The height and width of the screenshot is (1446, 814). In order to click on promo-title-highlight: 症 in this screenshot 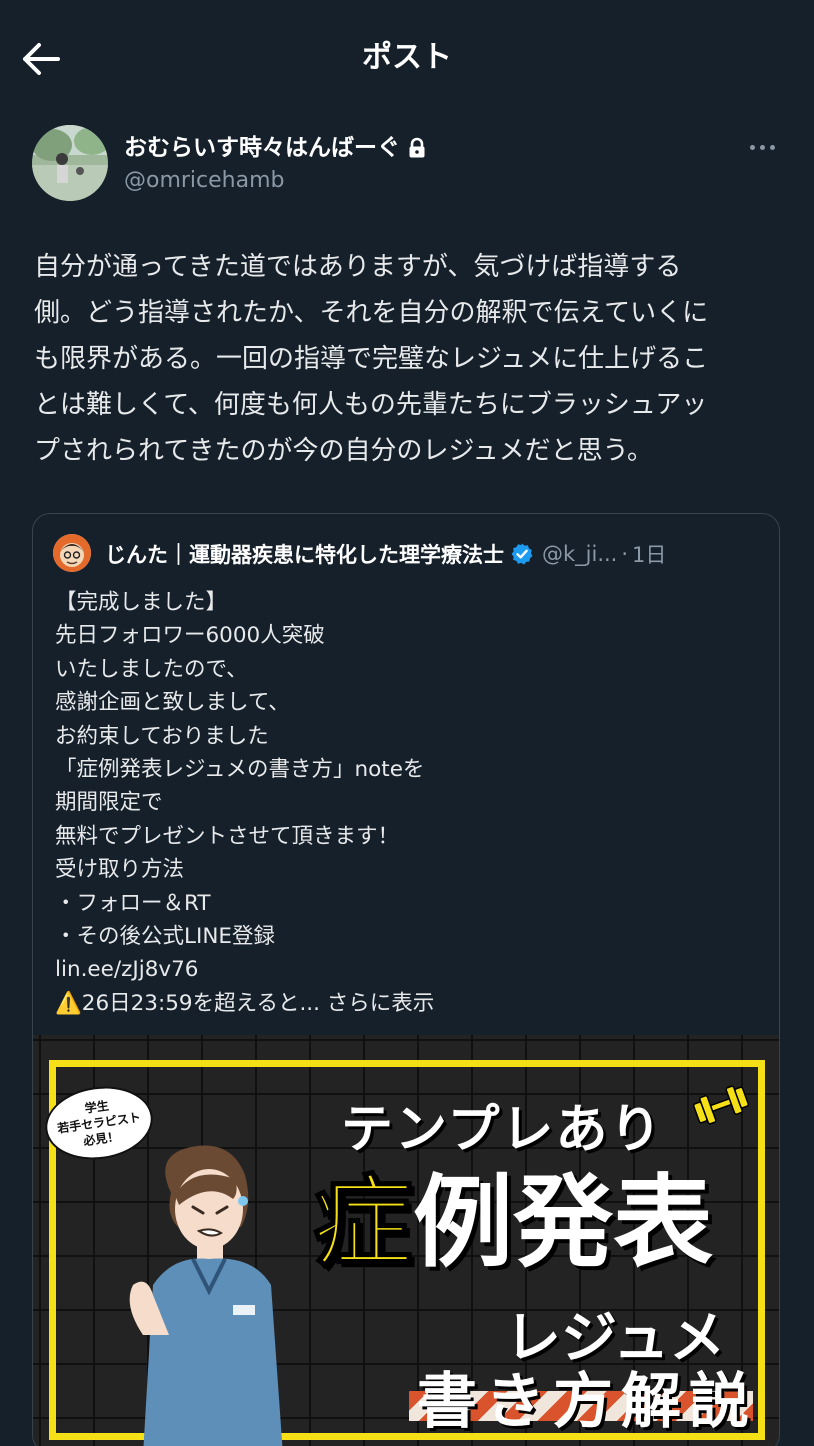, I will do `click(363, 1222)`.